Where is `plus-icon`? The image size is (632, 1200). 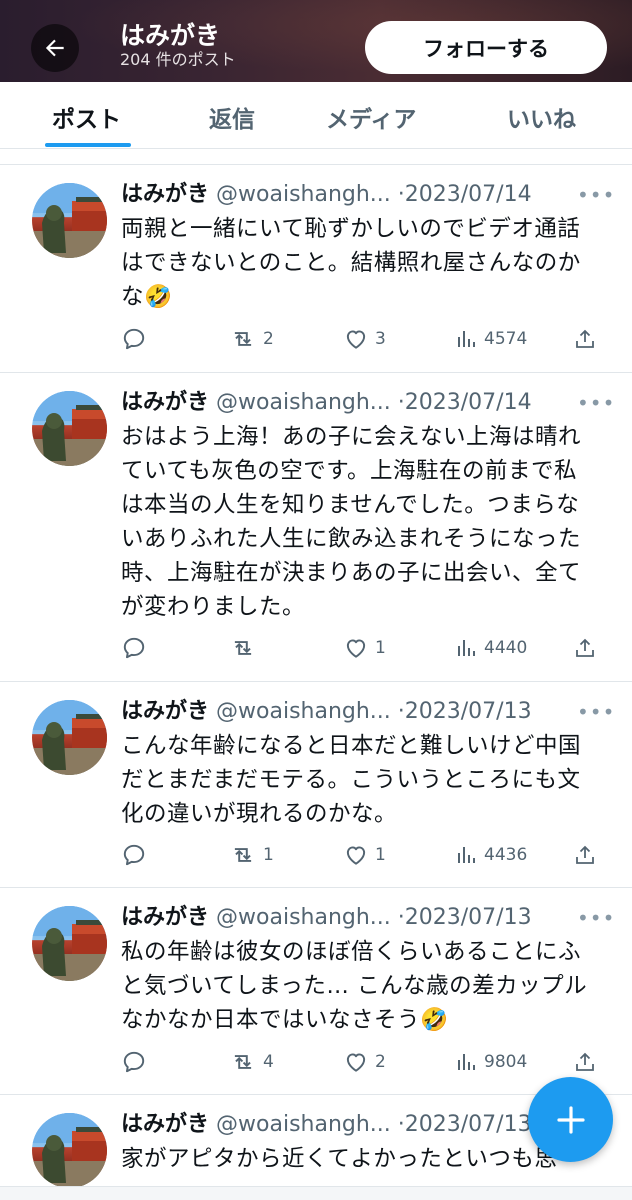 plus-icon is located at coordinates (570, 1119).